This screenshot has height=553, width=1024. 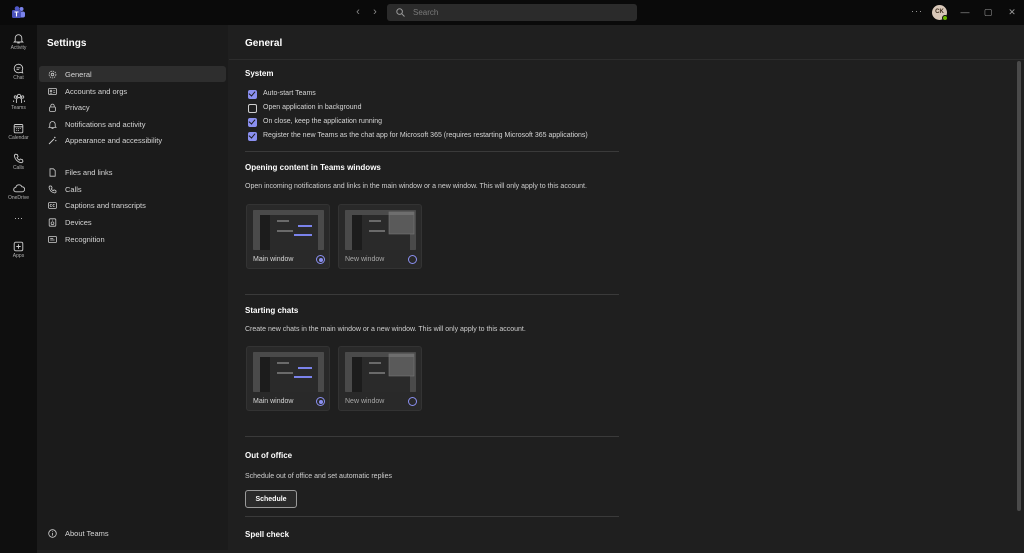 What do you see at coordinates (105, 124) in the screenshot?
I see `nav-item-label: Notifications and activity` at bounding box center [105, 124].